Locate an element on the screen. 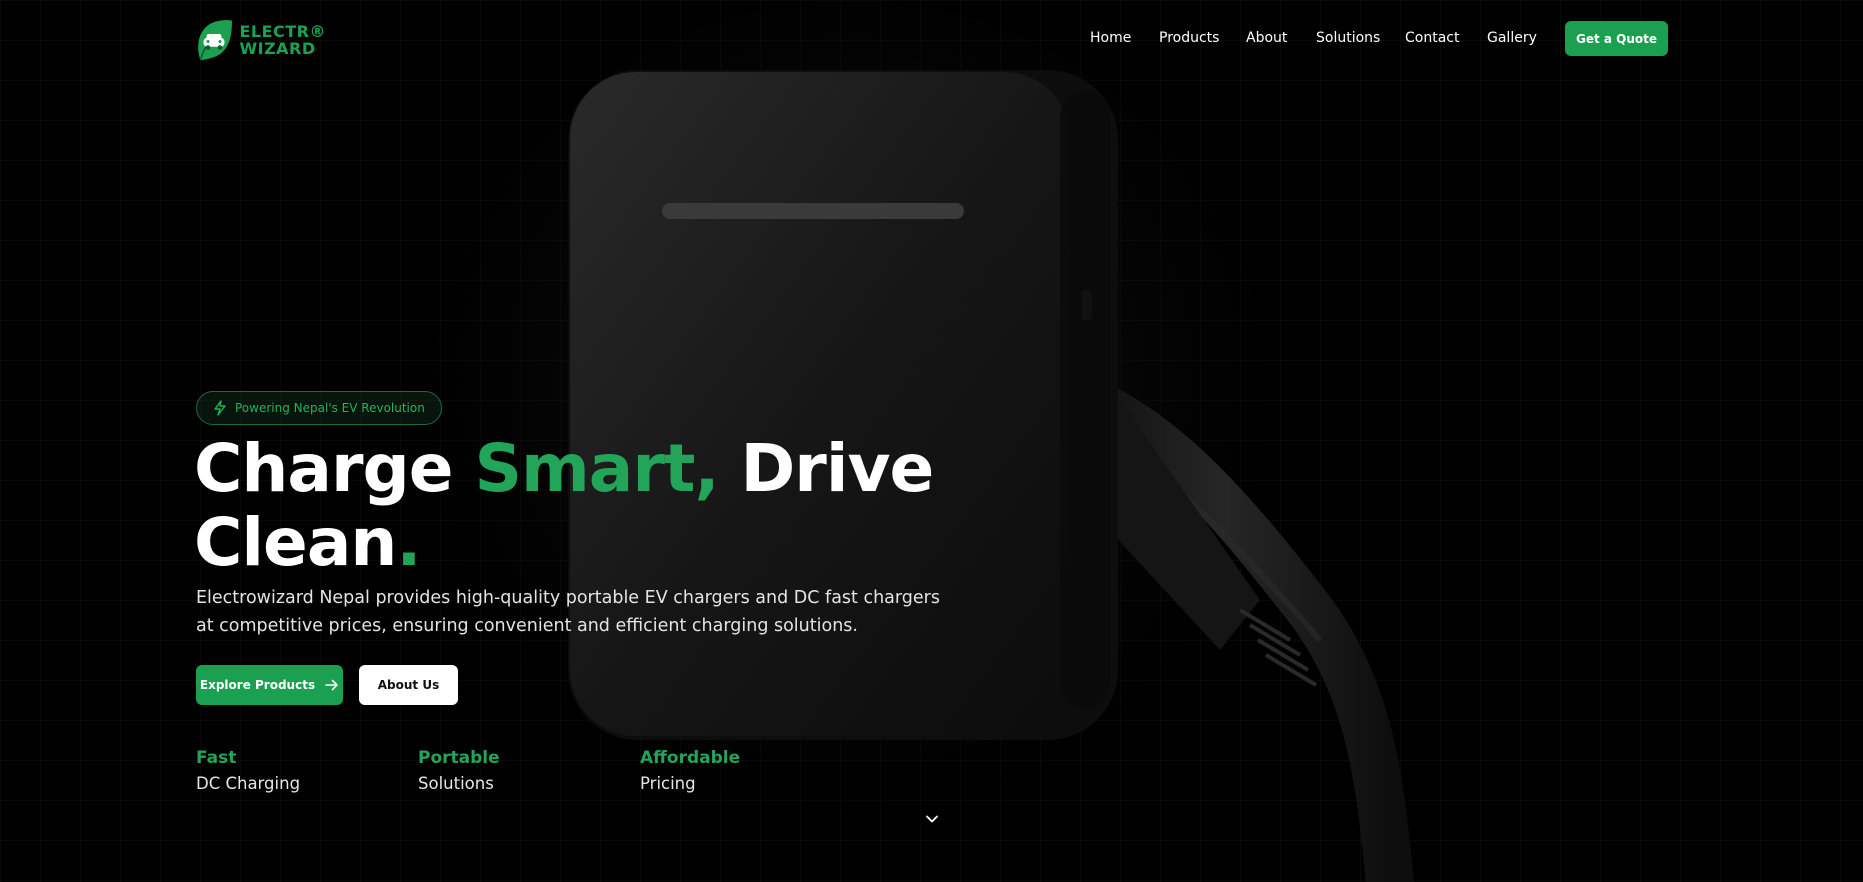  get-quote-button: Get a Quote is located at coordinates (1616, 38).